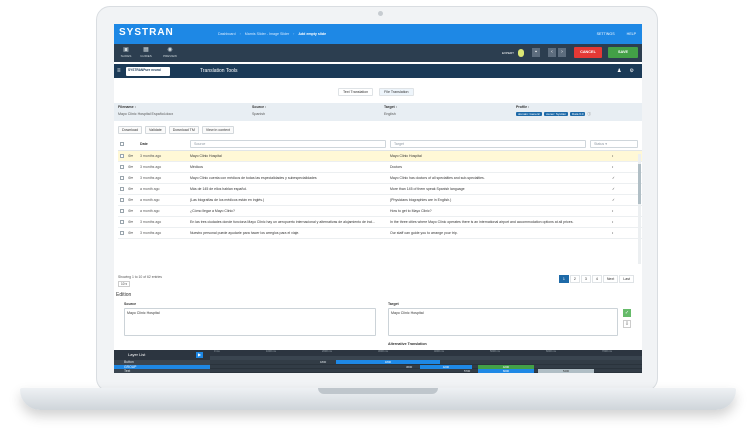  I want to click on ruler-tick: 3000 ms, so click(383, 351).